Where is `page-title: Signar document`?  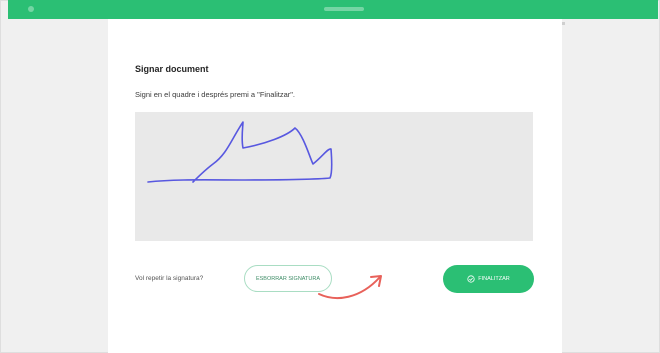
page-title: Signar document is located at coordinates (172, 69).